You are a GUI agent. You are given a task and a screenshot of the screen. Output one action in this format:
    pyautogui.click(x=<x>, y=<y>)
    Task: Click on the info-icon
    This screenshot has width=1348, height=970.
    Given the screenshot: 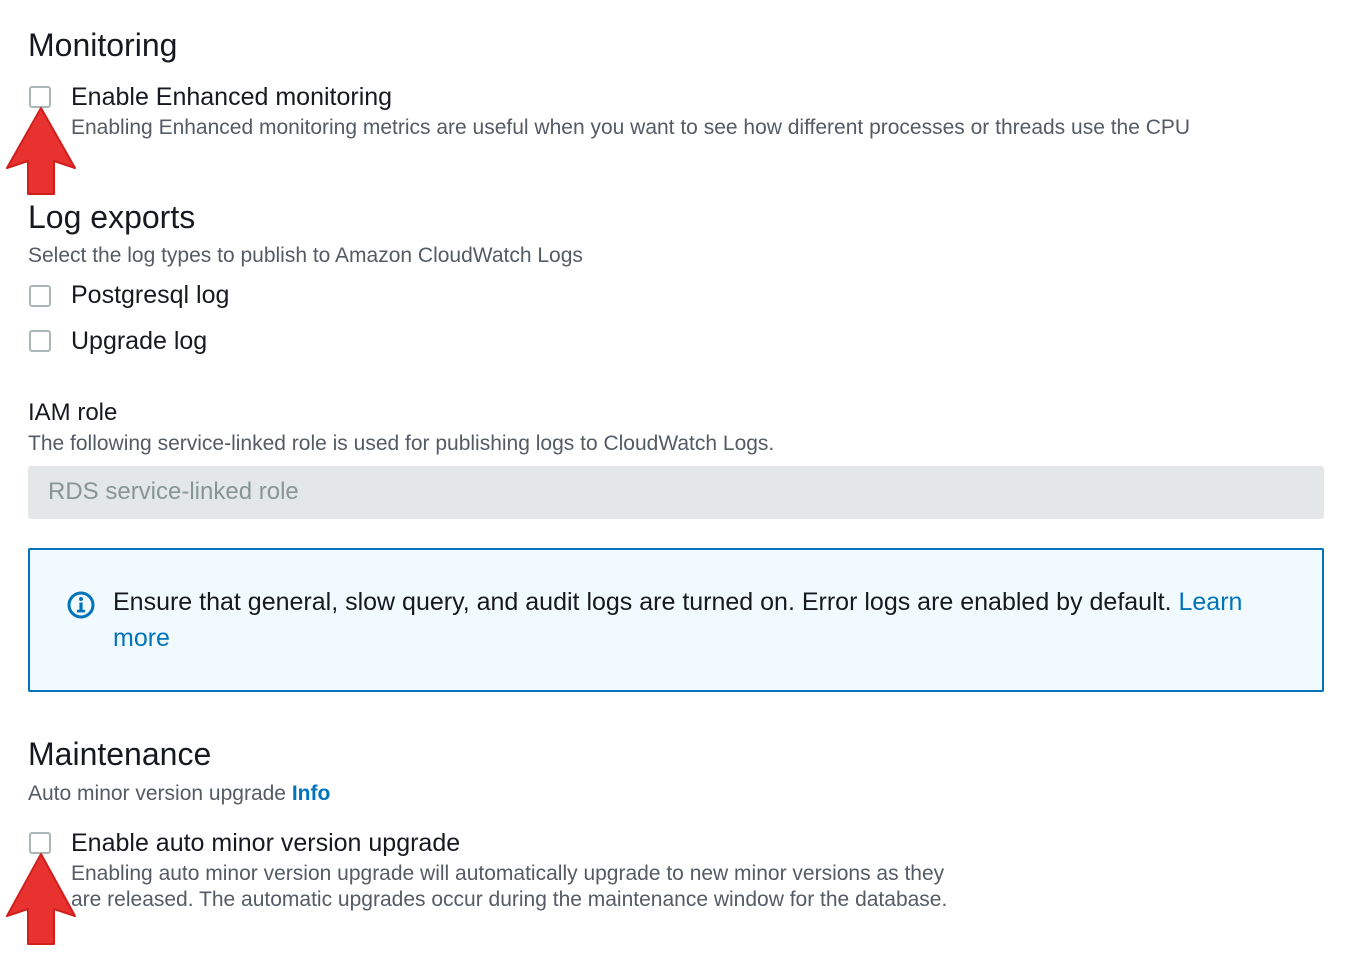 What is the action you would take?
    pyautogui.click(x=81, y=605)
    